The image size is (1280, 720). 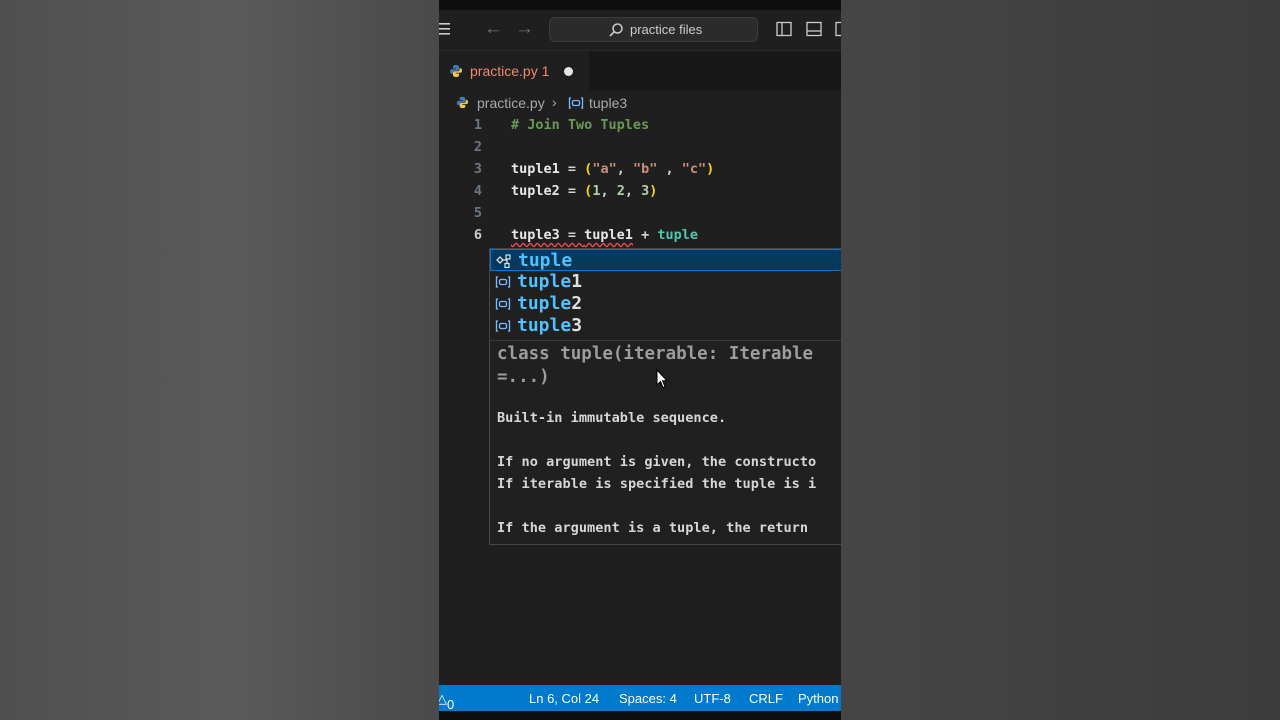 What do you see at coordinates (665, 260) in the screenshot?
I see `suggestion-tuple-class: tuple` at bounding box center [665, 260].